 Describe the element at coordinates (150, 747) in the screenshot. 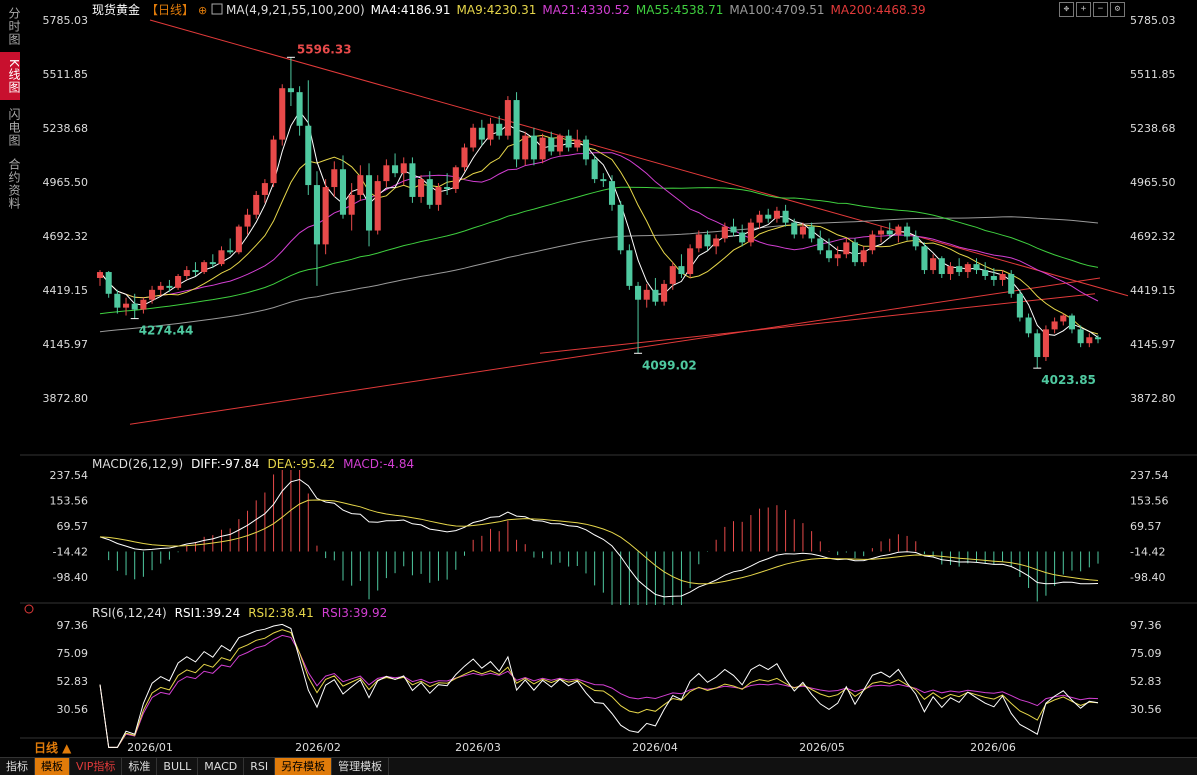

I see `x-tick-label: 2026/01` at that location.